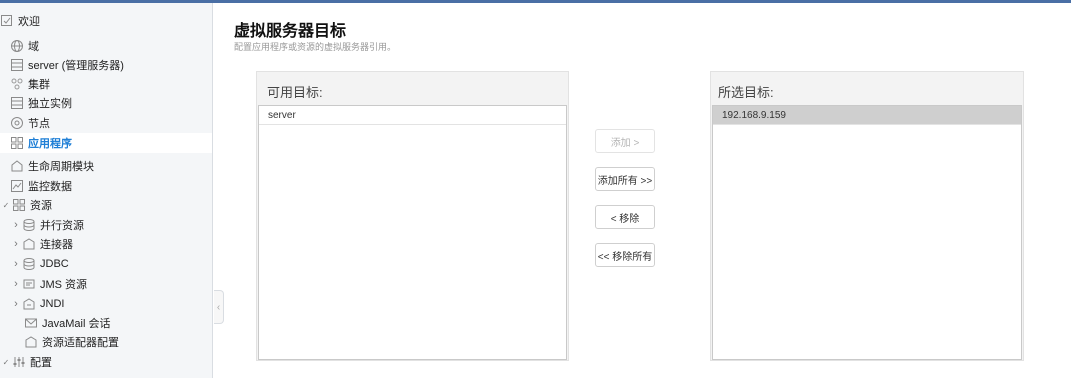  Describe the element at coordinates (106, 304) in the screenshot. I see `sidebar-item-jndi: › JNDI` at that location.